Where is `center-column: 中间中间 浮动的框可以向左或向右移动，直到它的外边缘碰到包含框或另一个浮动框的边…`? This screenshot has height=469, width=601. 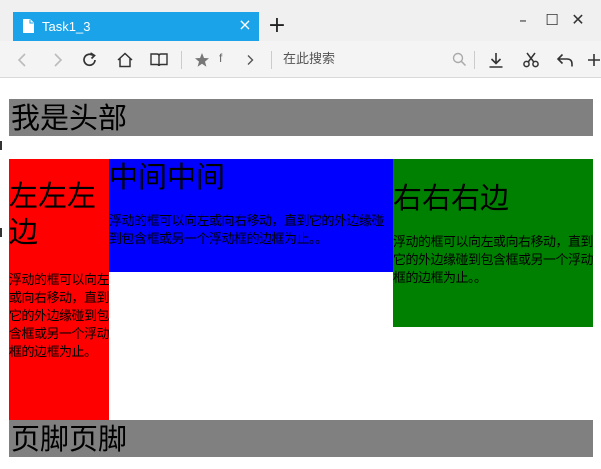
center-column: 中间中间 浮动的框可以向左或向右移动，直到它的外边缘碰到包含框或另一个浮动框的边… is located at coordinates (251, 215).